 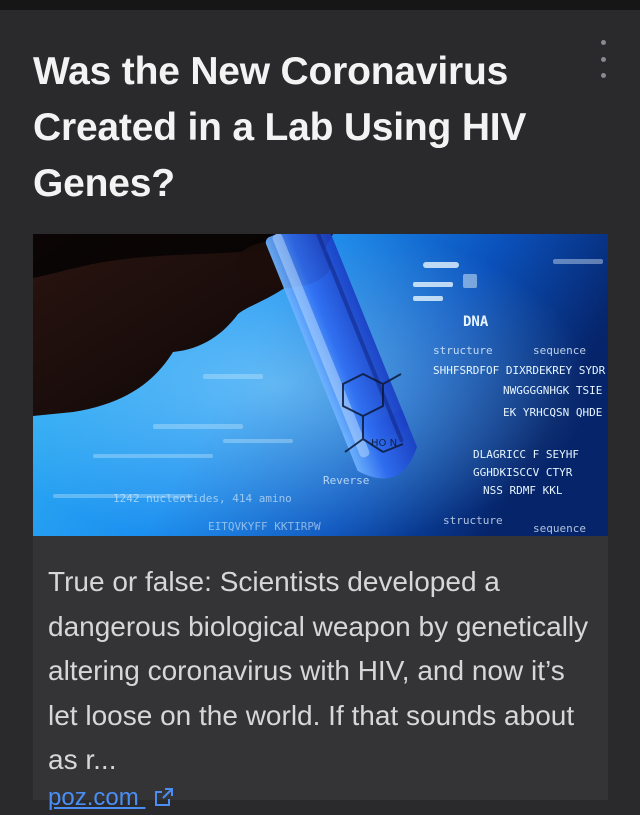 I want to click on external-link-icon, so click(x=164, y=800).